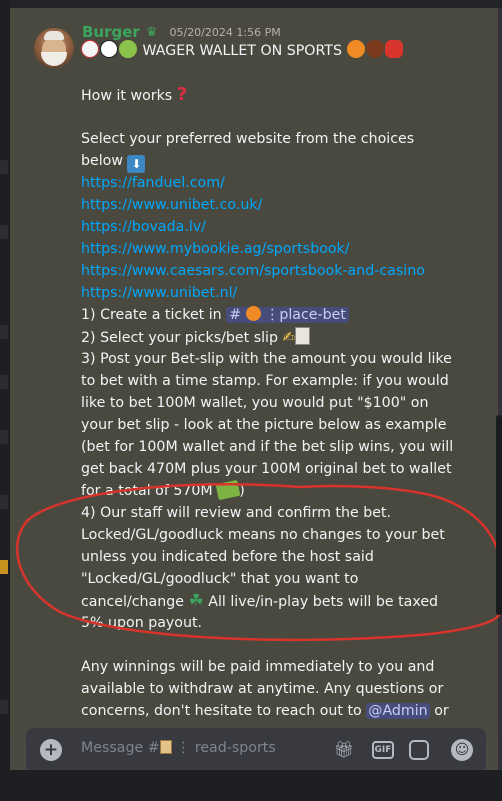  What do you see at coordinates (499, 515) in the screenshot?
I see `scrollbar` at bounding box center [499, 515].